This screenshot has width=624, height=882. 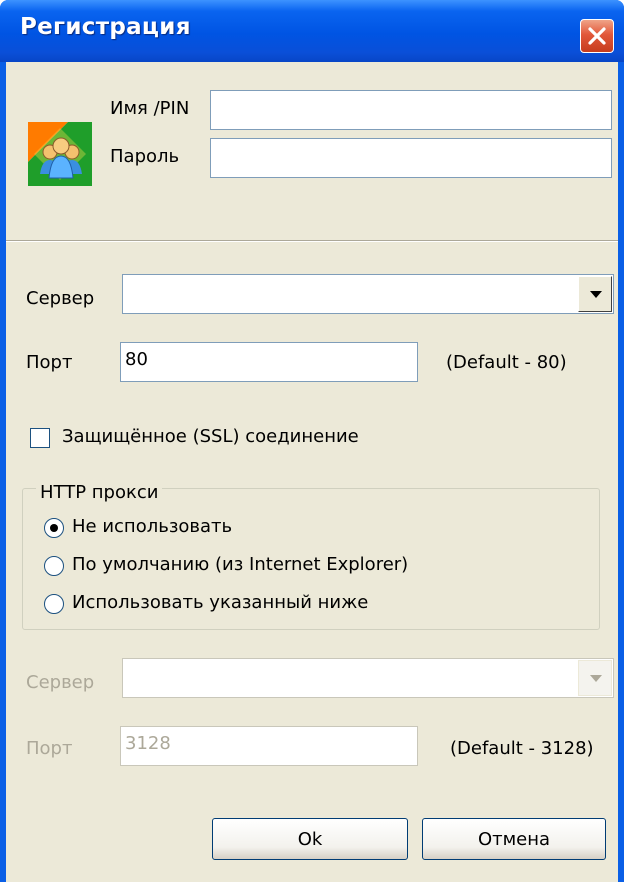 What do you see at coordinates (60, 154) in the screenshot?
I see `users-icon` at bounding box center [60, 154].